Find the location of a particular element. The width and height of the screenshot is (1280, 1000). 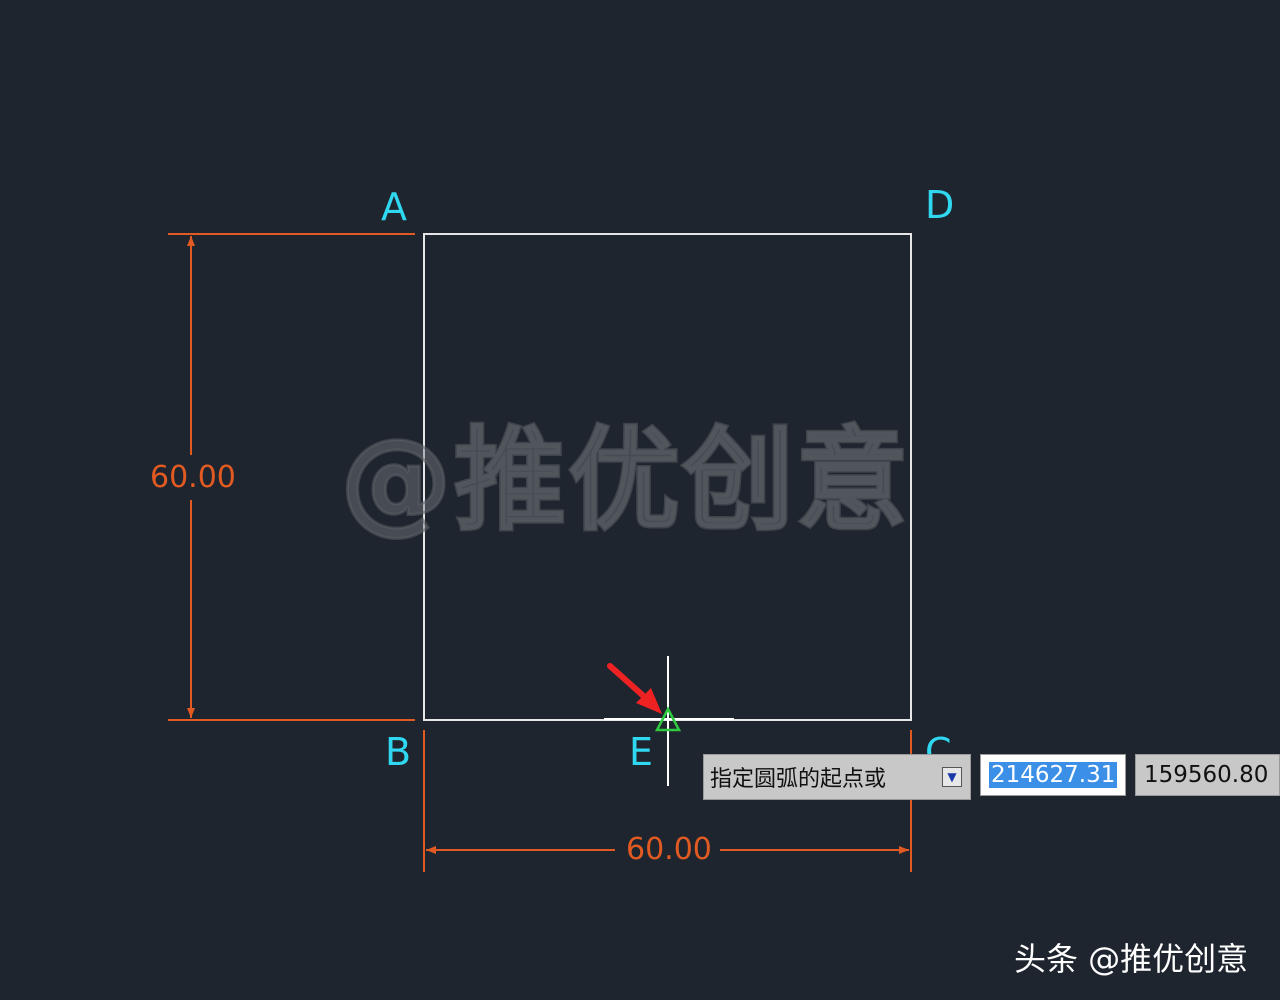

watermark-text: @推优创意 is located at coordinates (624, 481).